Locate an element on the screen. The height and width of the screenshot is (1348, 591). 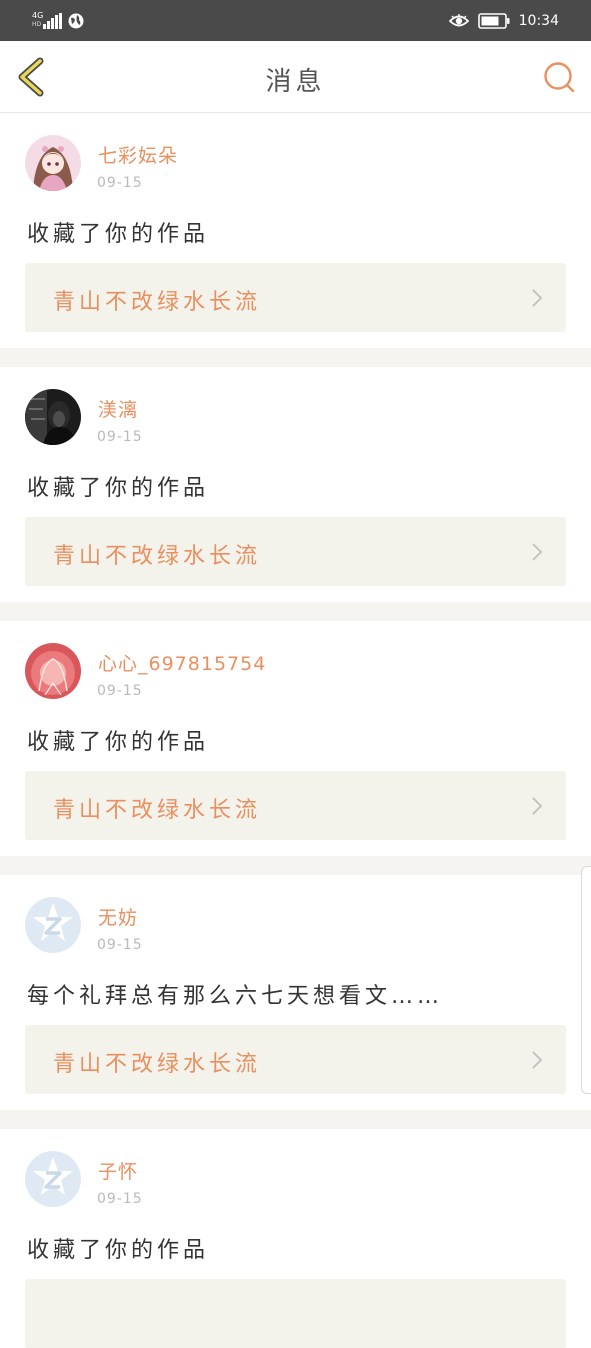
status-left: 4G HD is located at coordinates (58, 21).